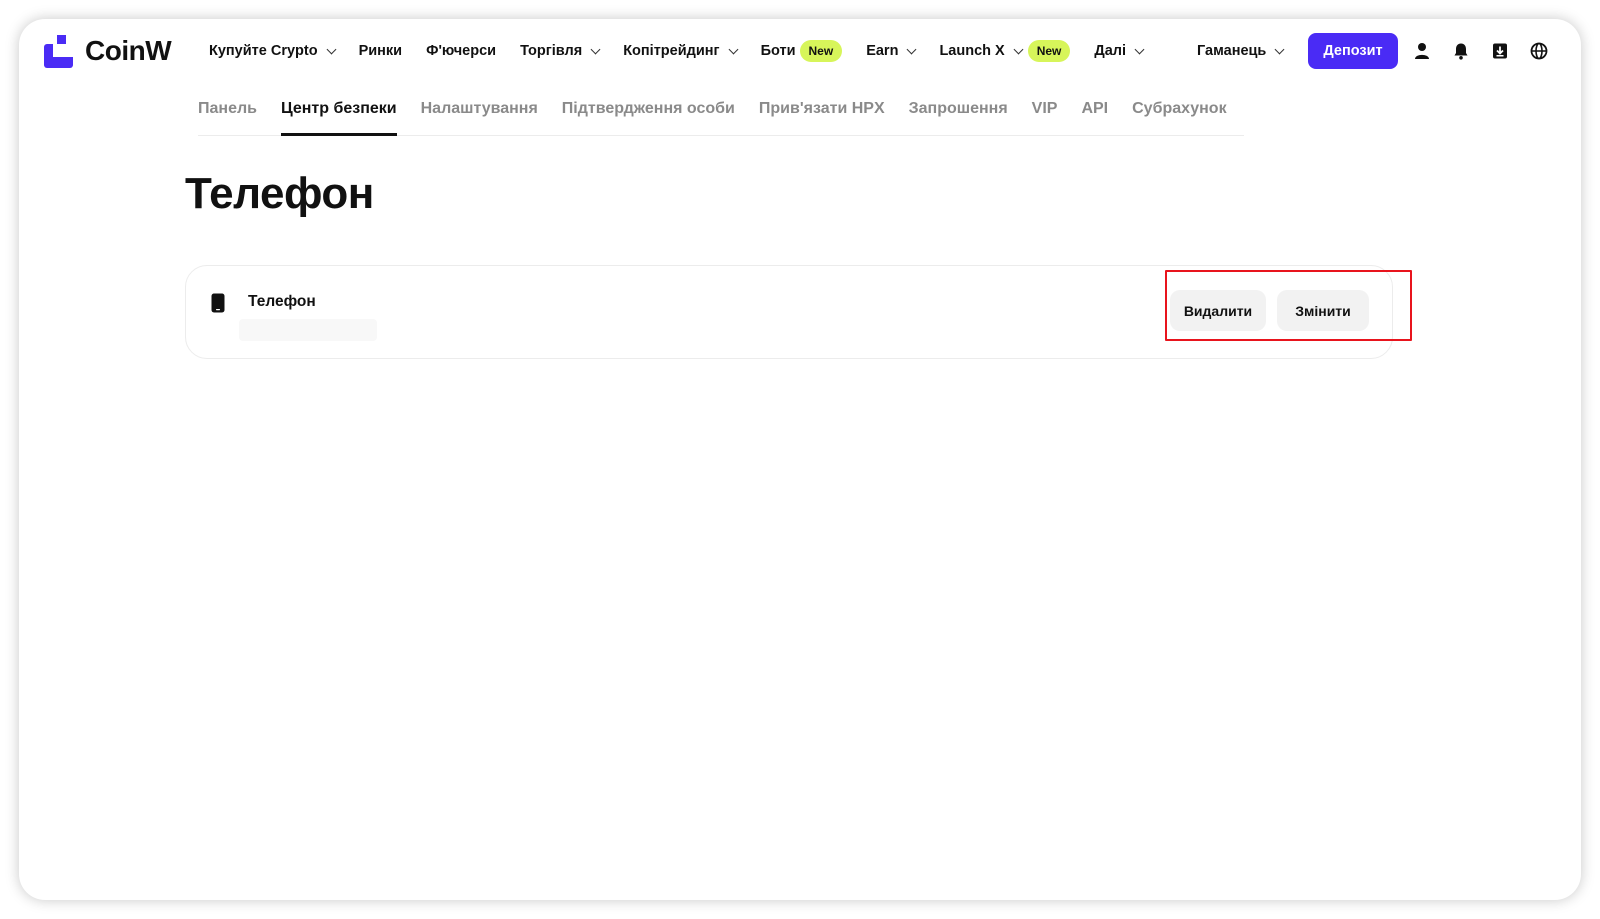 This screenshot has width=1600, height=919. I want to click on phone-icon, so click(218, 303).